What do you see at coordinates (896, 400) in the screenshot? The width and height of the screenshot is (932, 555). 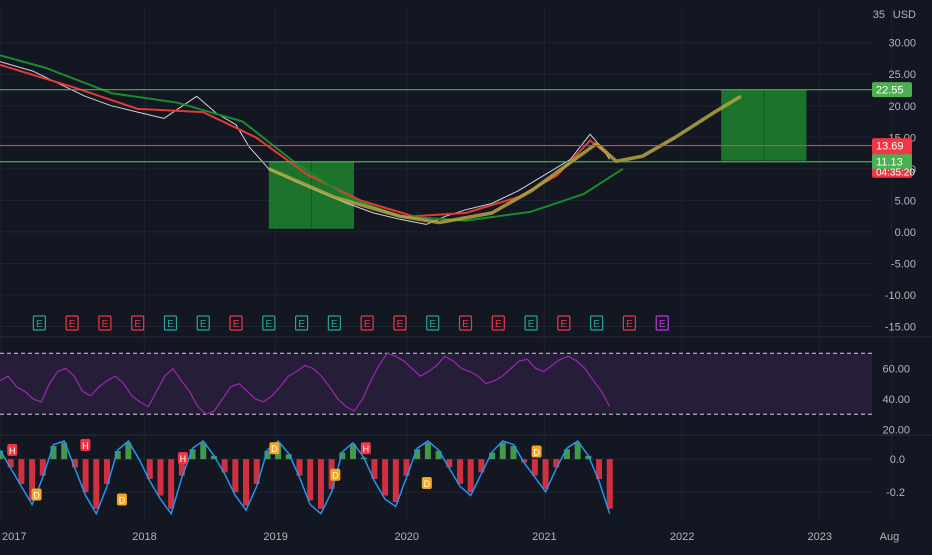 I see `rsi-tick-label: 40.00` at bounding box center [896, 400].